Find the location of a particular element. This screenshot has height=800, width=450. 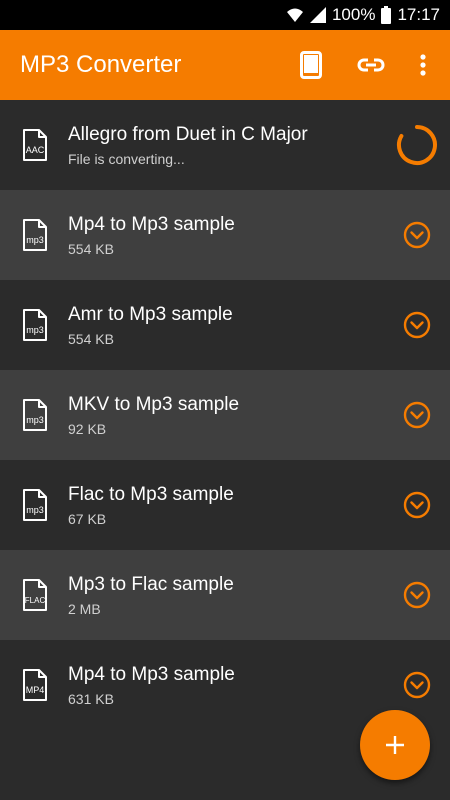

app-title: MP3 Converter is located at coordinates (101, 64).